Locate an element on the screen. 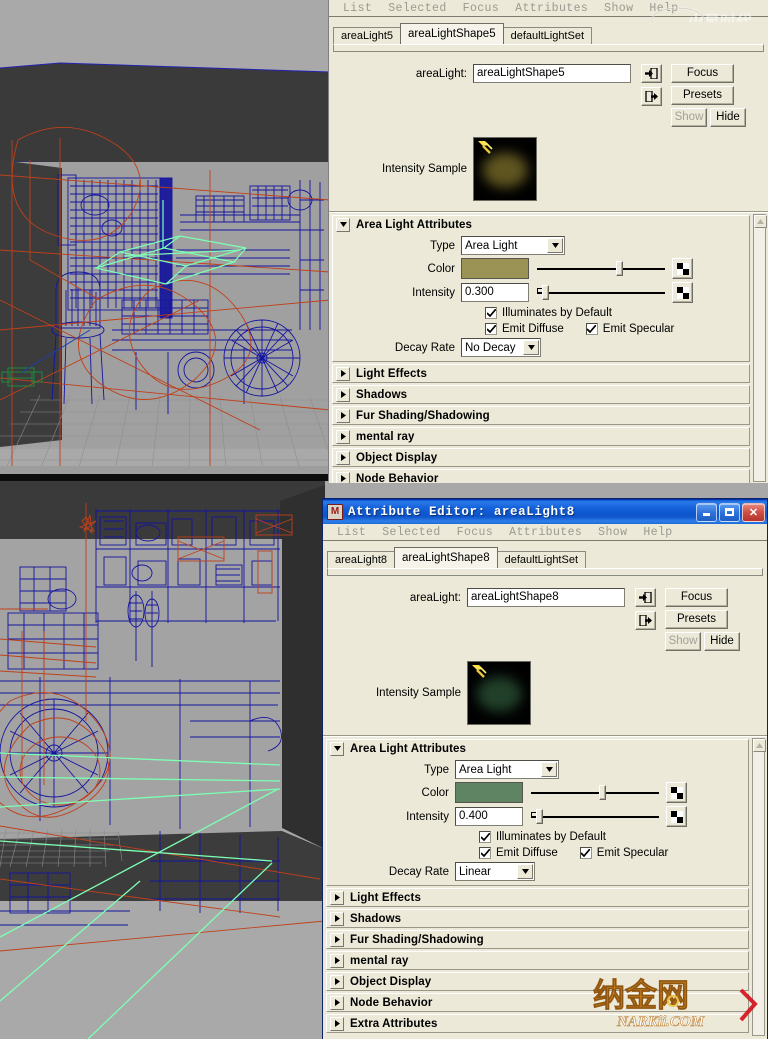 Image resolution: width=768 pixels, height=1039 pixels. intensity-input: 0.300 is located at coordinates (495, 292).